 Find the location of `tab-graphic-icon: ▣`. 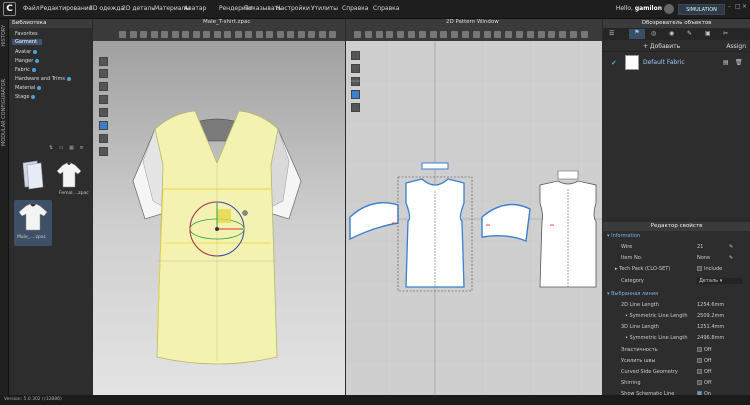

tab-graphic-icon: ▣ is located at coordinates (708, 33).